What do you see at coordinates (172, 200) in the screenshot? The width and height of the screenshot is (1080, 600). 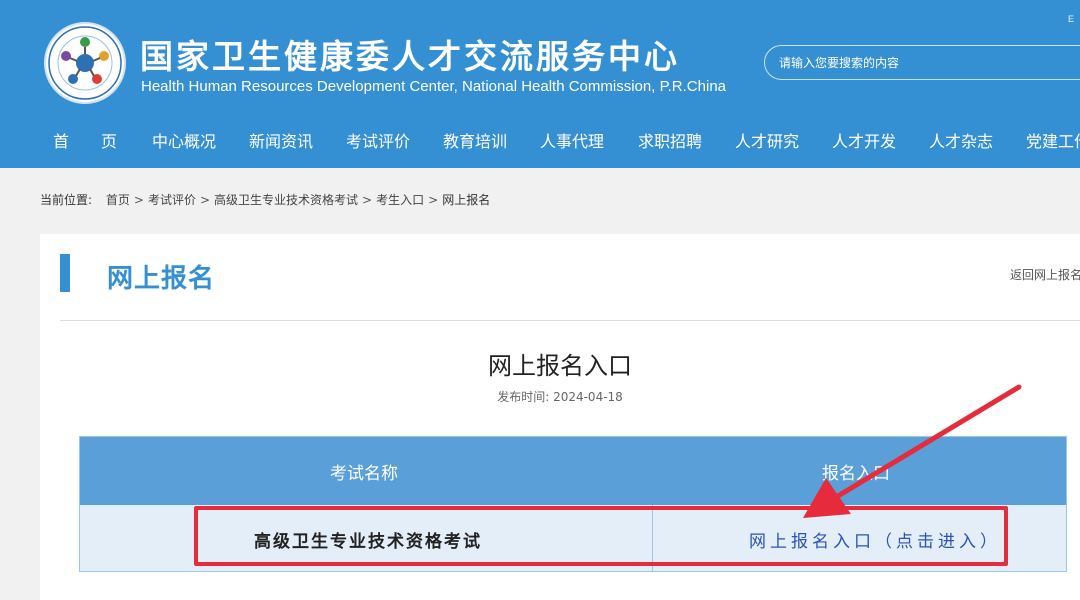 I see `breadcrumb-exams: 考试评价` at bounding box center [172, 200].